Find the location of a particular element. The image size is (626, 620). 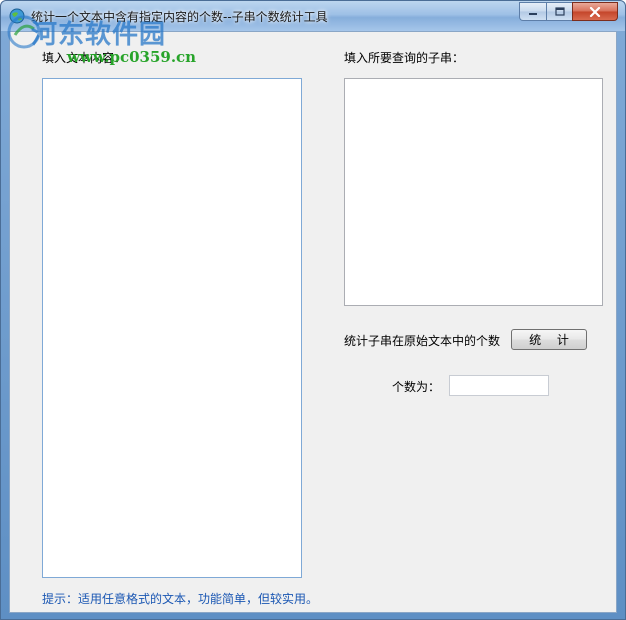

watermark-url: www.pc0359.cn is located at coordinates (132, 57).